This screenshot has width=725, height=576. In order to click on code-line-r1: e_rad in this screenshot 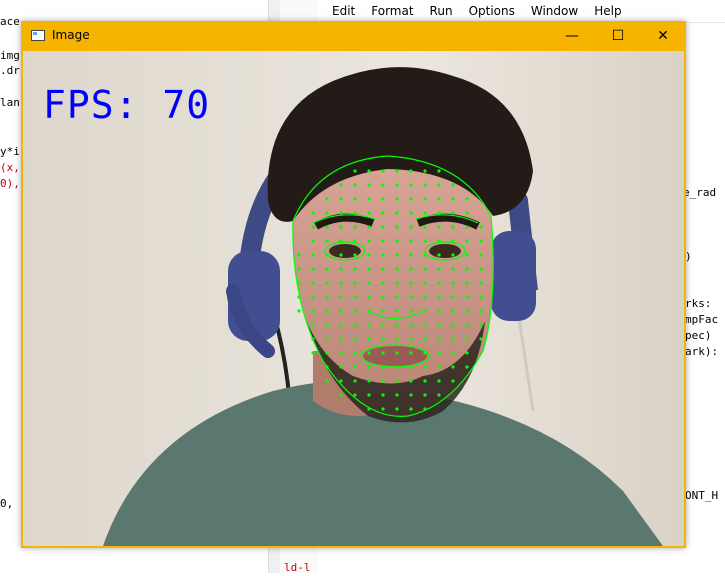, I will do `click(700, 192)`.